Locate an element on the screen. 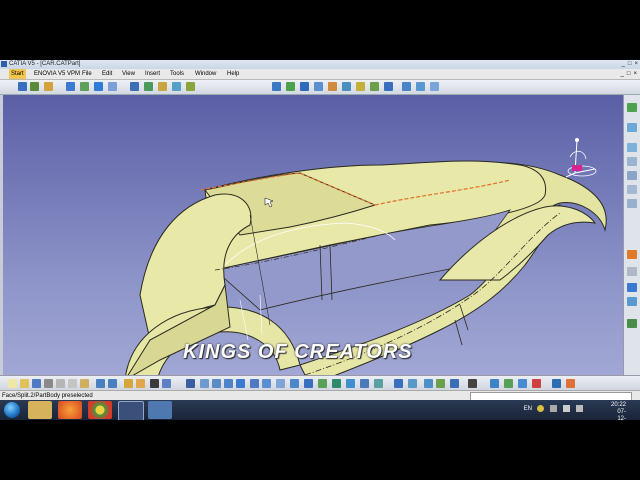 This screenshot has width=640, height=480. revolve-icon is located at coordinates (290, 86).